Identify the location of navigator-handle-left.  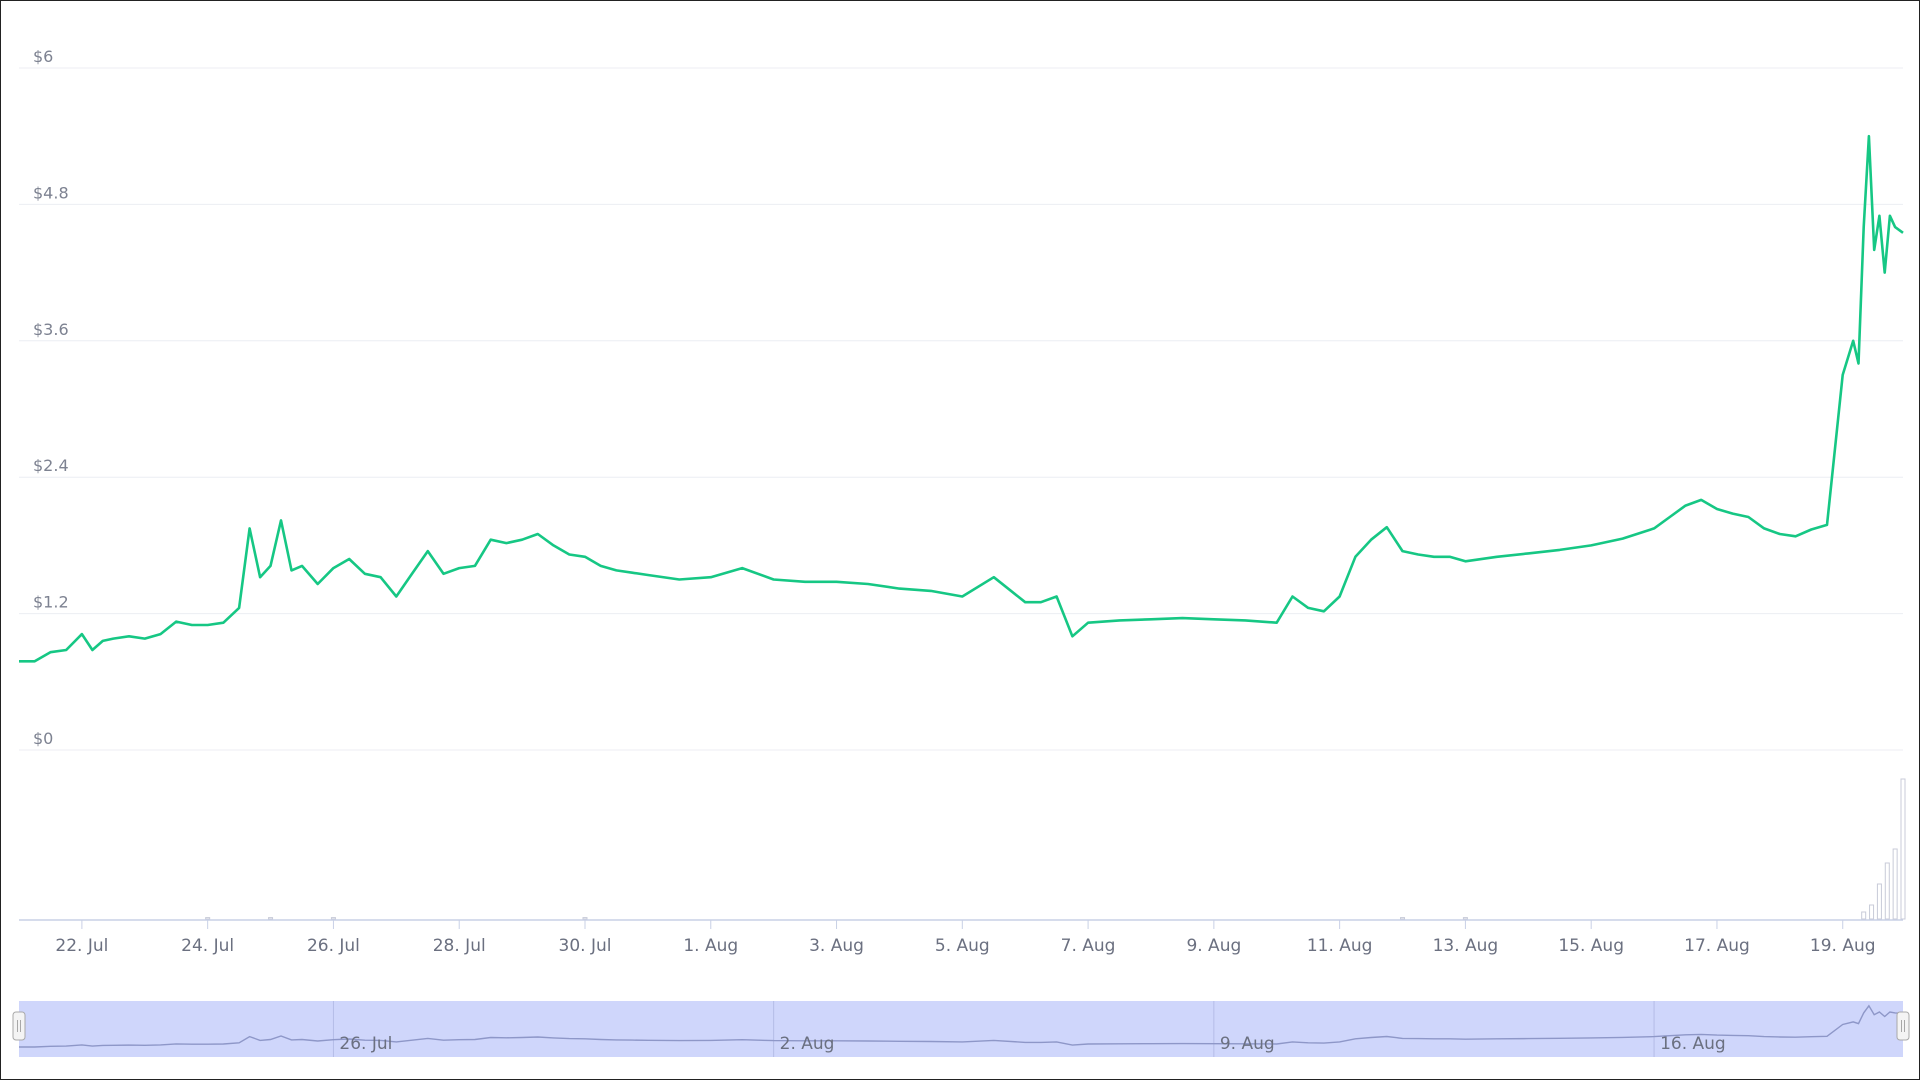
(19, 1026).